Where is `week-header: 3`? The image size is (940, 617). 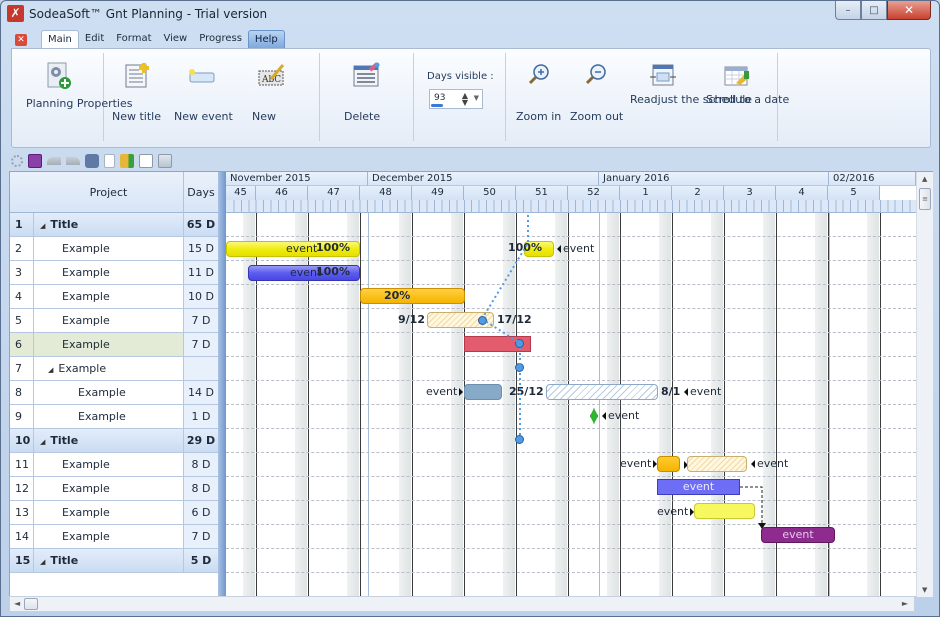 week-header: 3 is located at coordinates (750, 193).